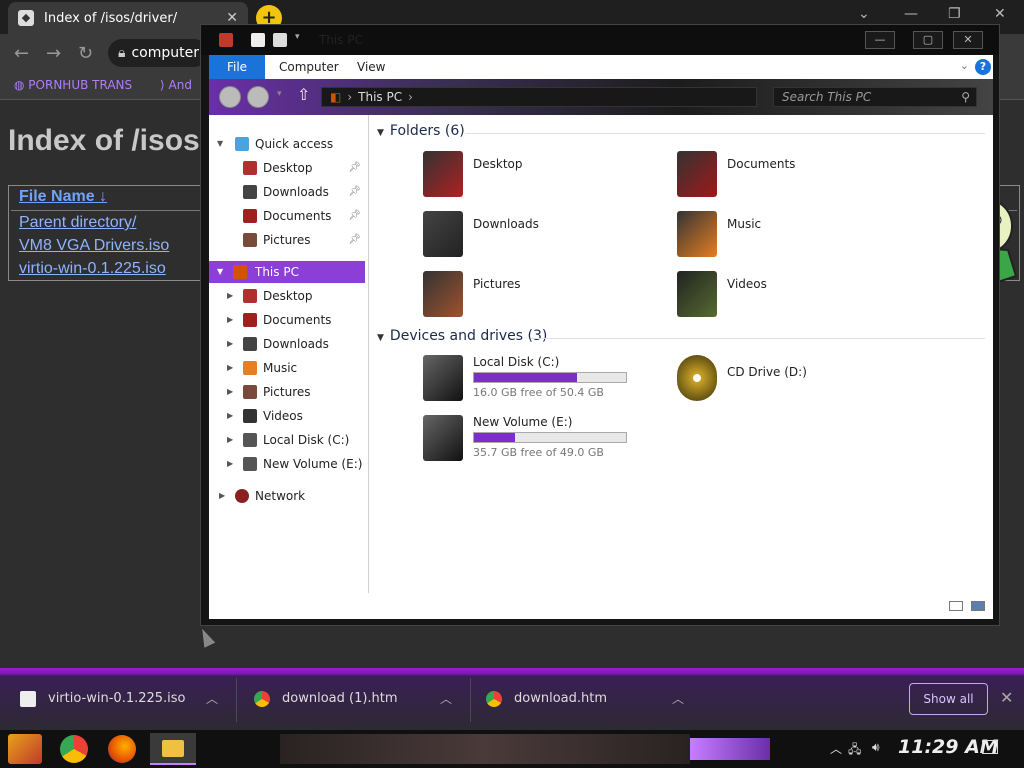 The height and width of the screenshot is (768, 1024). I want to click on nav-pc-desktop: ▶ Desktop, so click(287, 296).